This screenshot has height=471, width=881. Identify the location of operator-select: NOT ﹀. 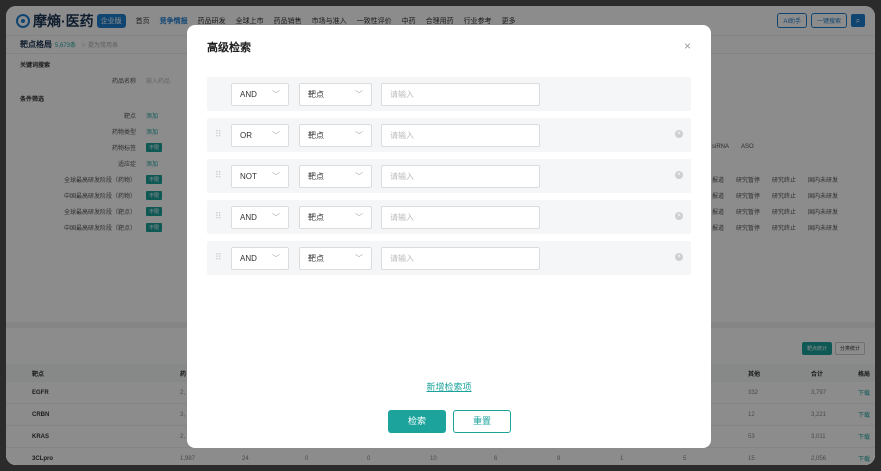
(260, 176).